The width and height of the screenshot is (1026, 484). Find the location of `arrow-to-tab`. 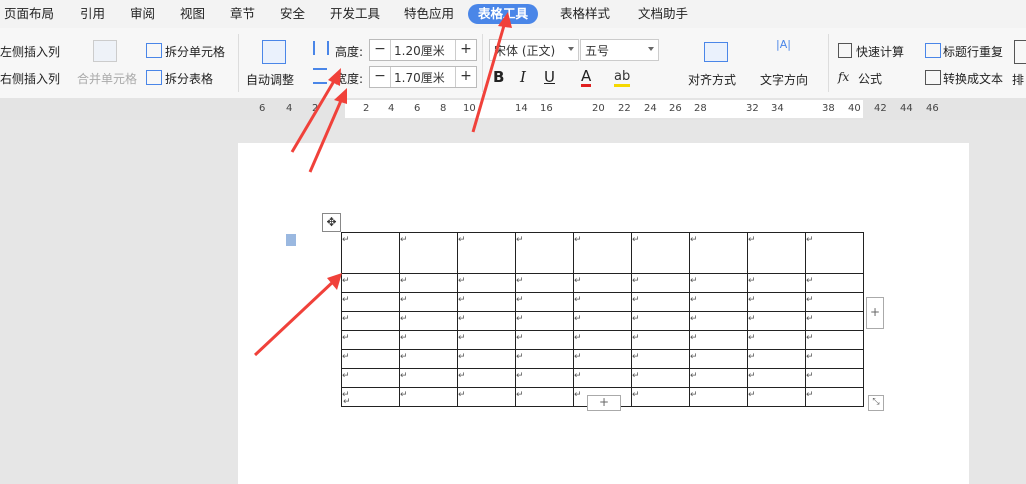

arrow-to-tab is located at coordinates (489, 77).